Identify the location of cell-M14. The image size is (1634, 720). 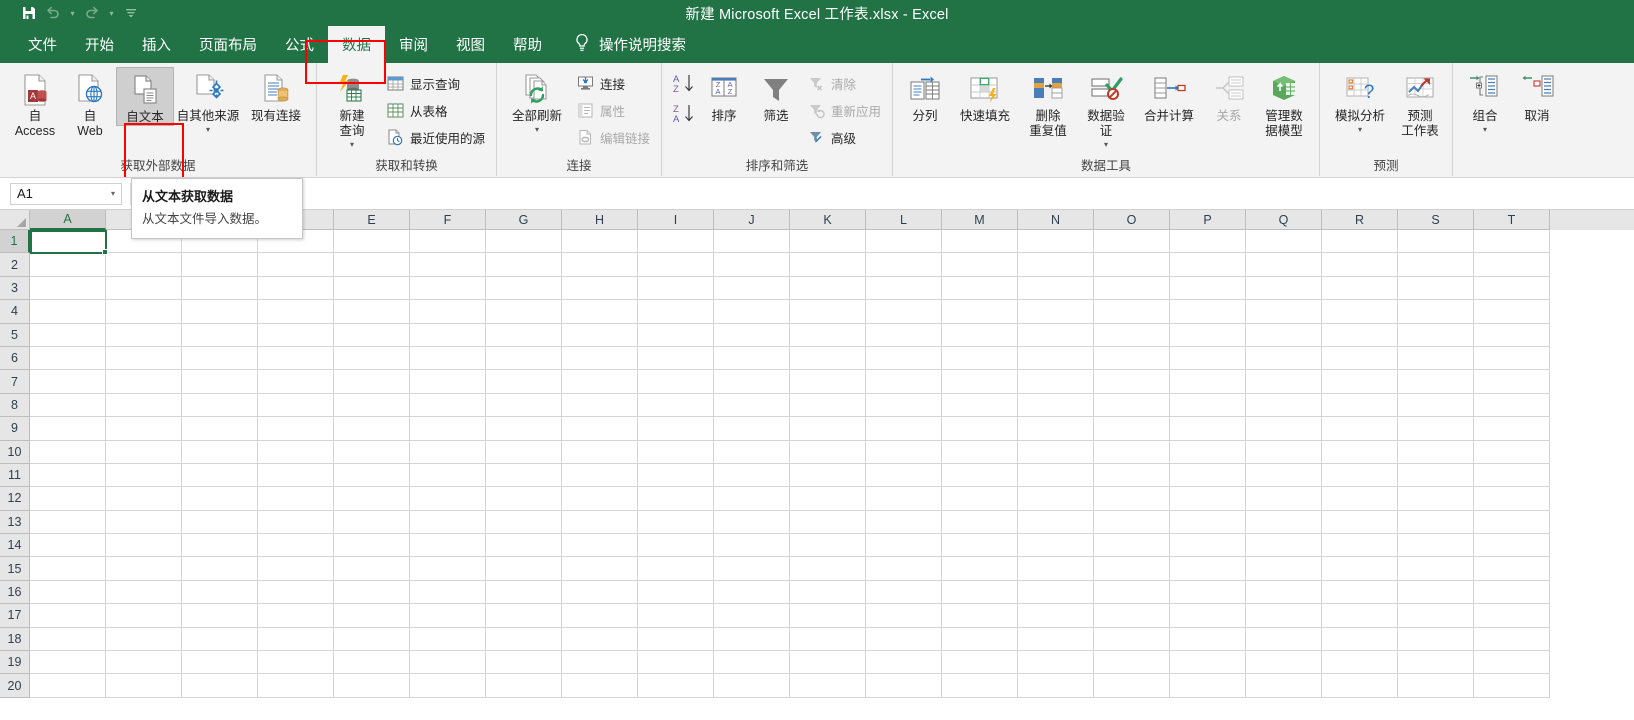
(980, 546).